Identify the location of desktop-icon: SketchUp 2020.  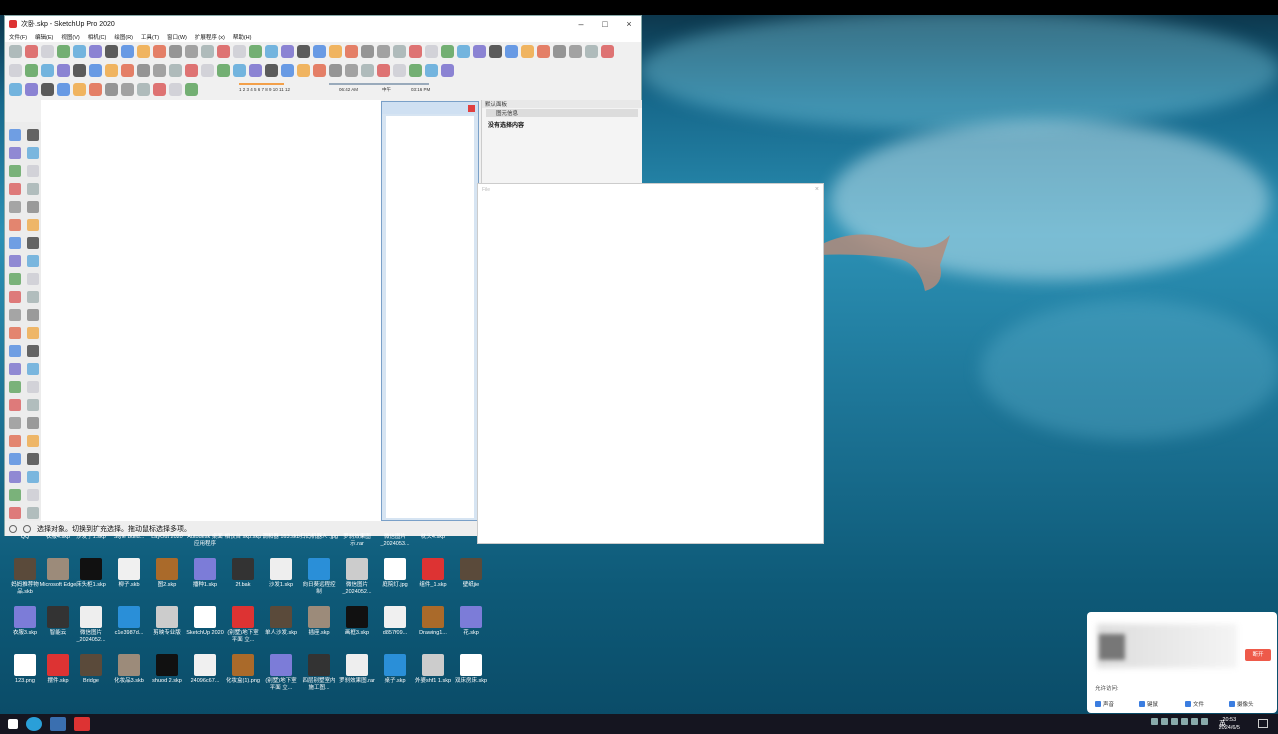
(205, 621).